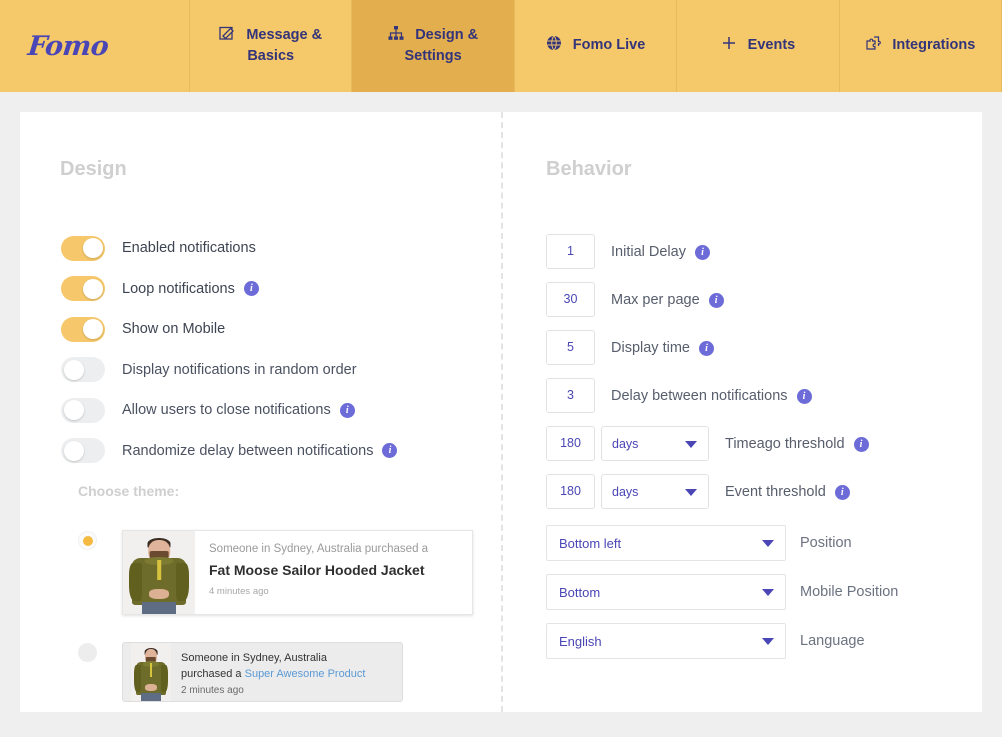 The image size is (1002, 737). I want to click on select-value: Bottom left, so click(590, 543).